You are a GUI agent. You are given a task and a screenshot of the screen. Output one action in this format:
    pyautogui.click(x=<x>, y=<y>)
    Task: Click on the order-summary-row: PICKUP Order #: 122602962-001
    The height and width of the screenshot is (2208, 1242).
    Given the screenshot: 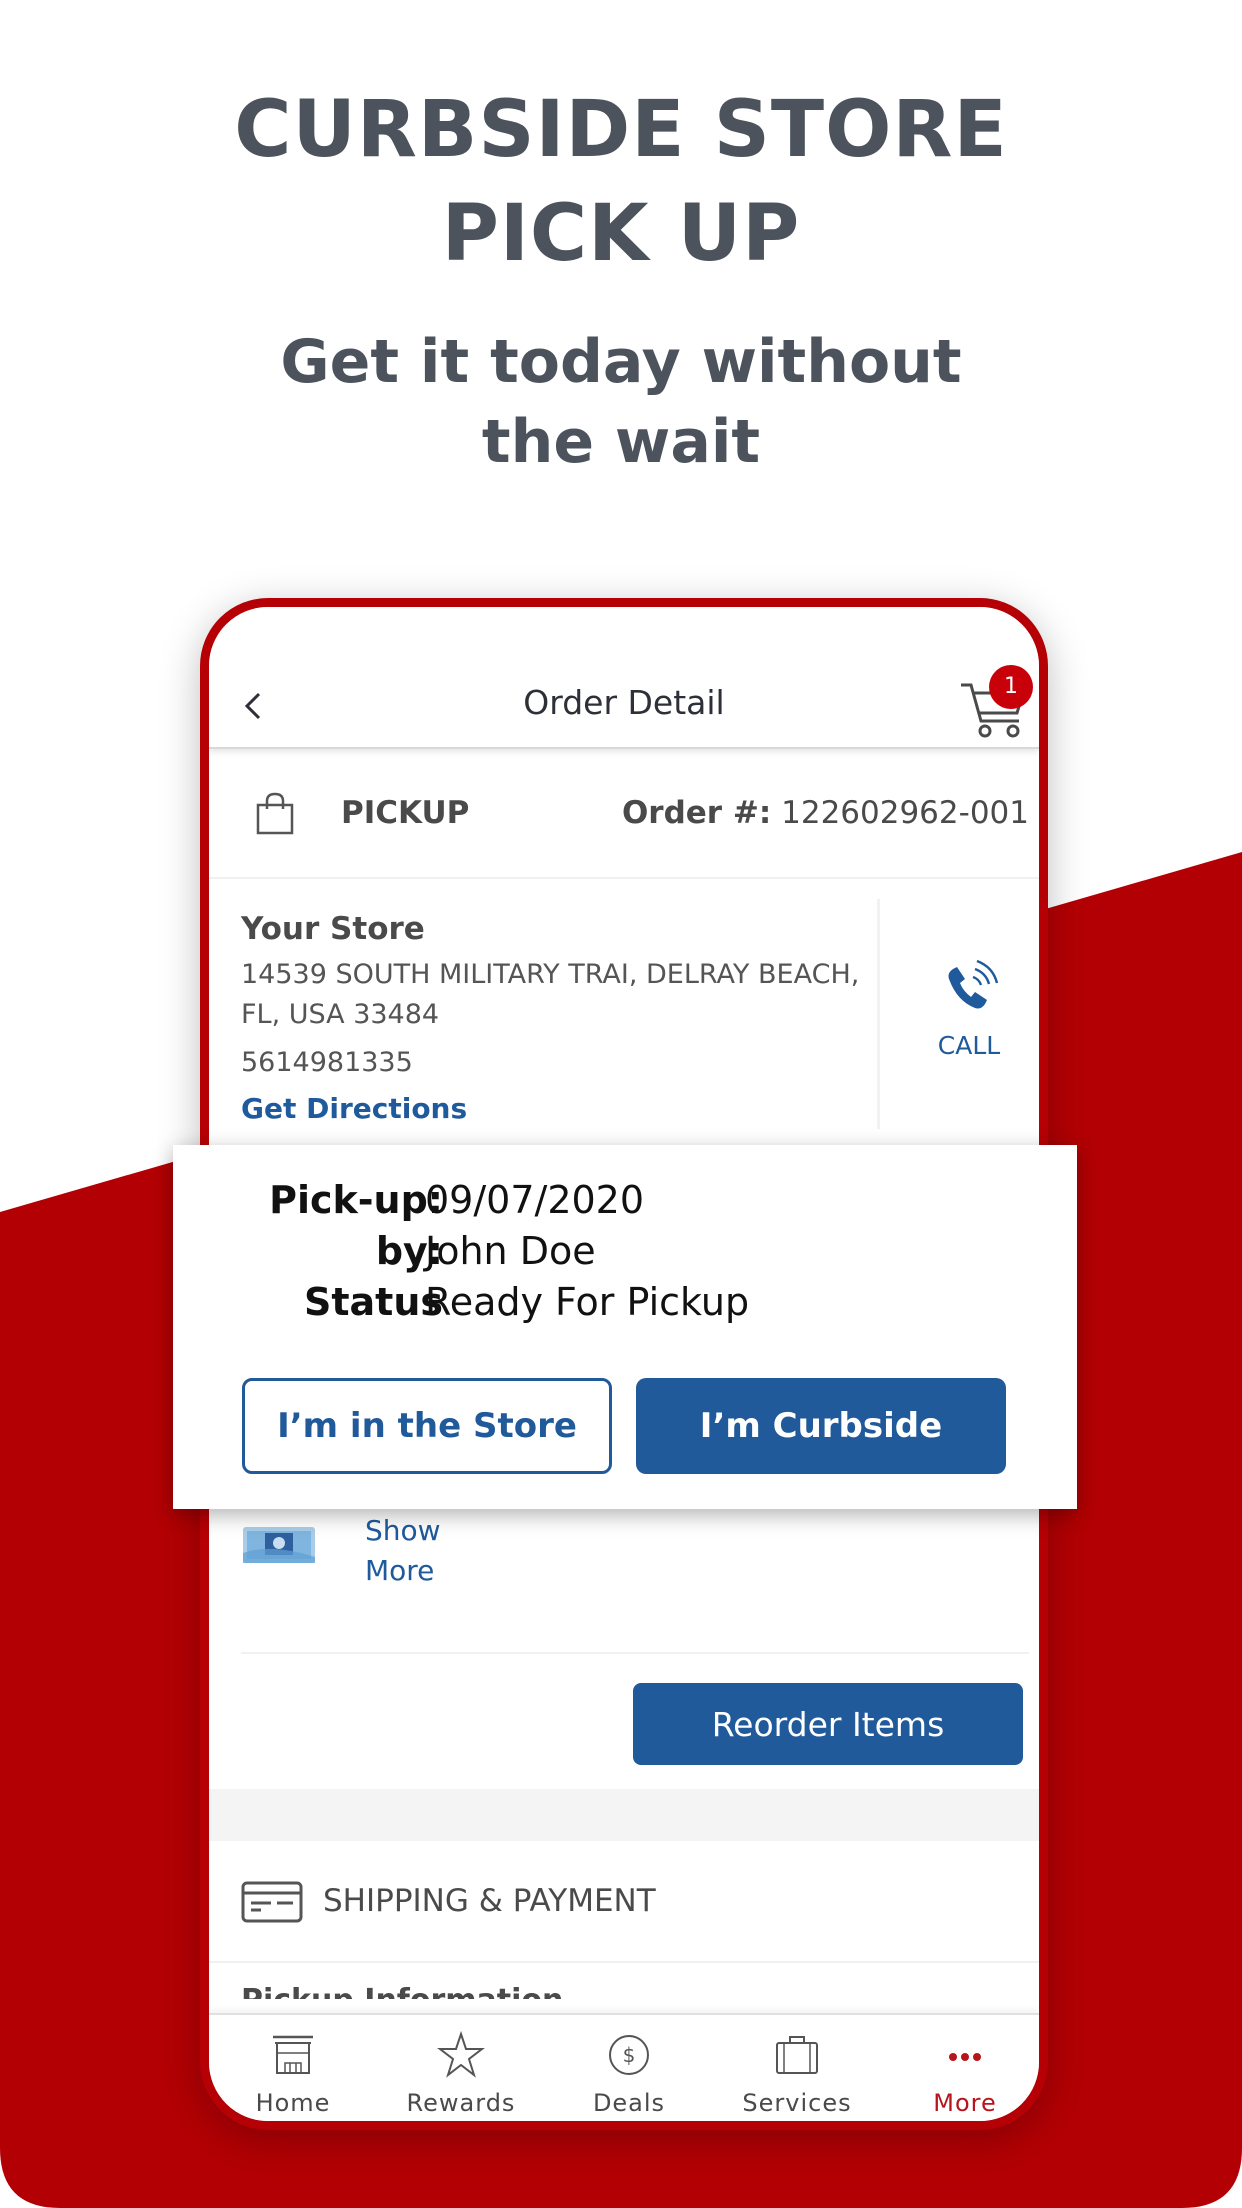 What is the action you would take?
    pyautogui.click(x=624, y=814)
    